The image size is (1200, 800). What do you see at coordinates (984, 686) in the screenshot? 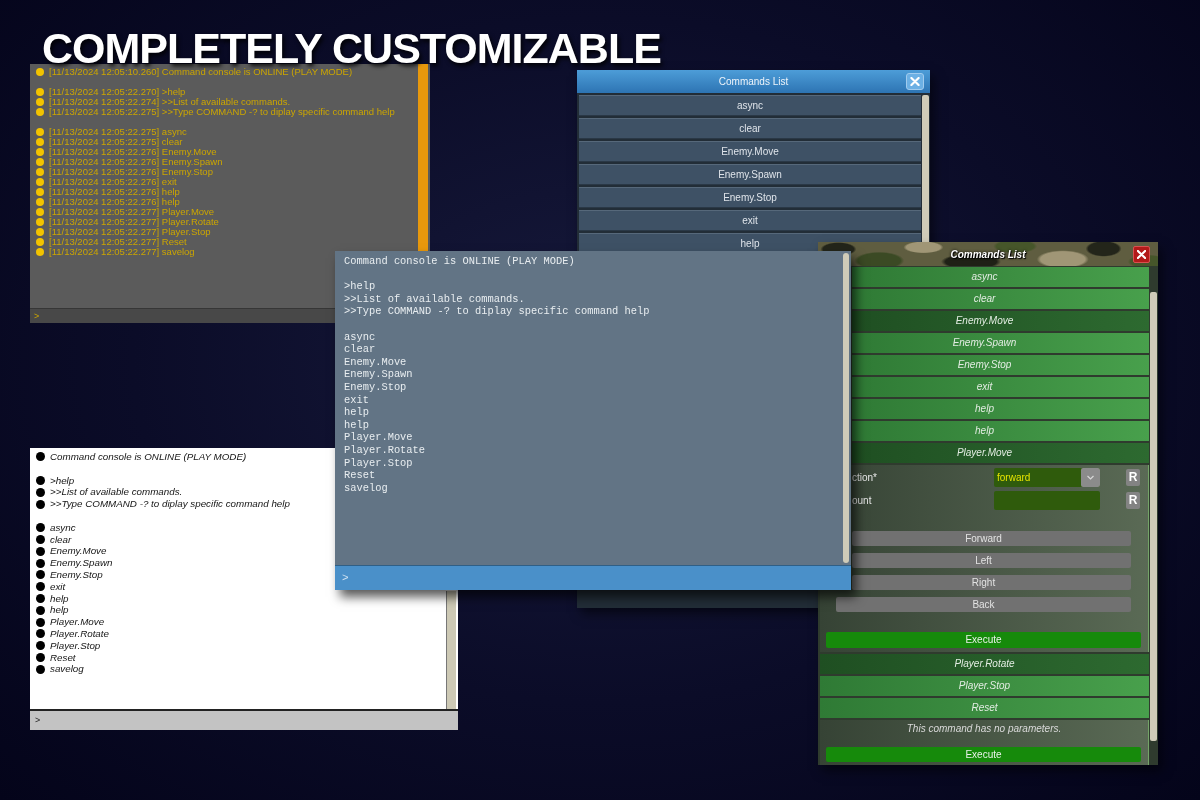
I see `command-item: Player.Stop` at bounding box center [984, 686].